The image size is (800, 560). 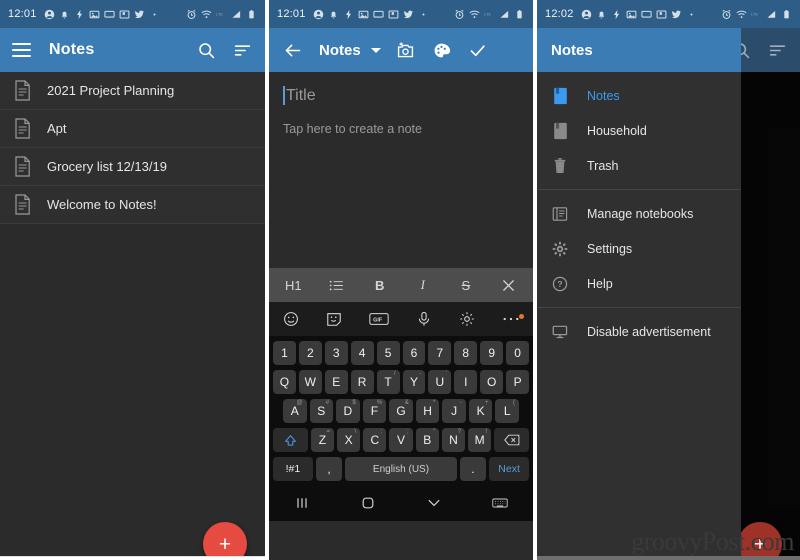 What do you see at coordinates (756, 14) in the screenshot?
I see `lte-icon: LTE` at bounding box center [756, 14].